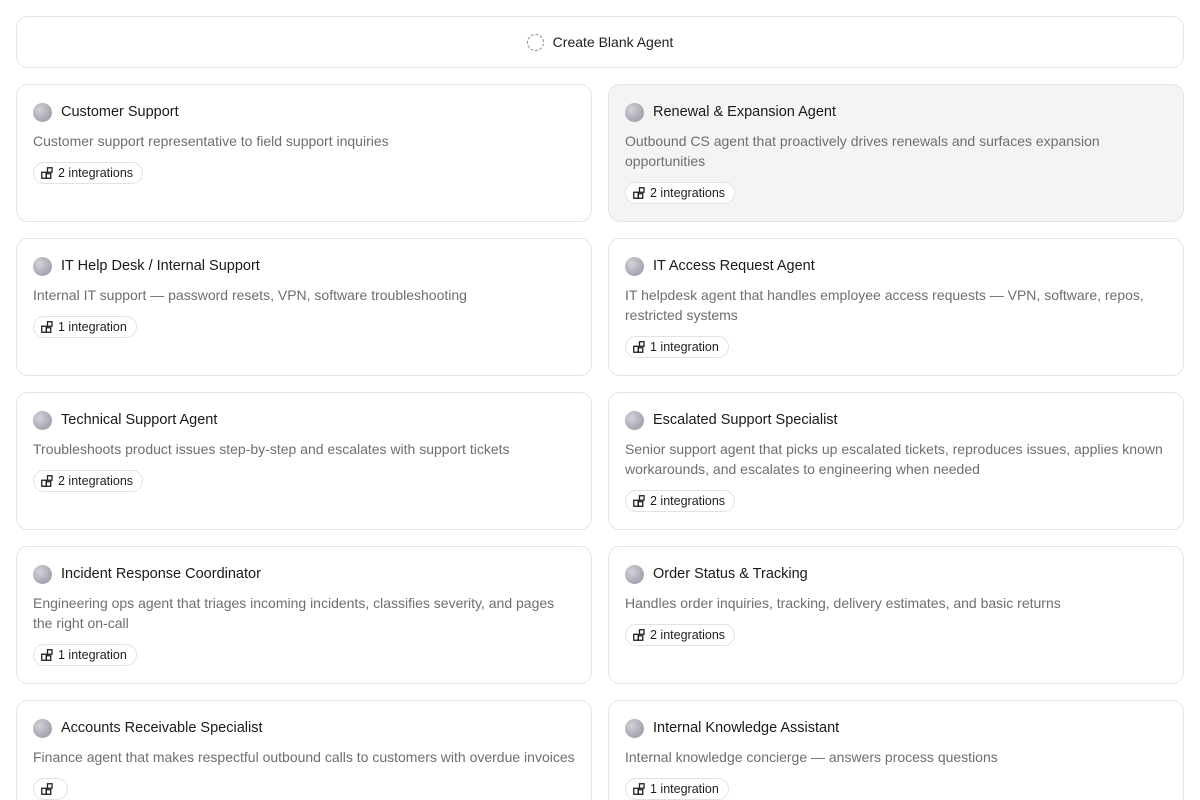 This screenshot has height=800, width=1200. What do you see at coordinates (734, 266) in the screenshot?
I see `agent-title: IT Access Request Agent` at bounding box center [734, 266].